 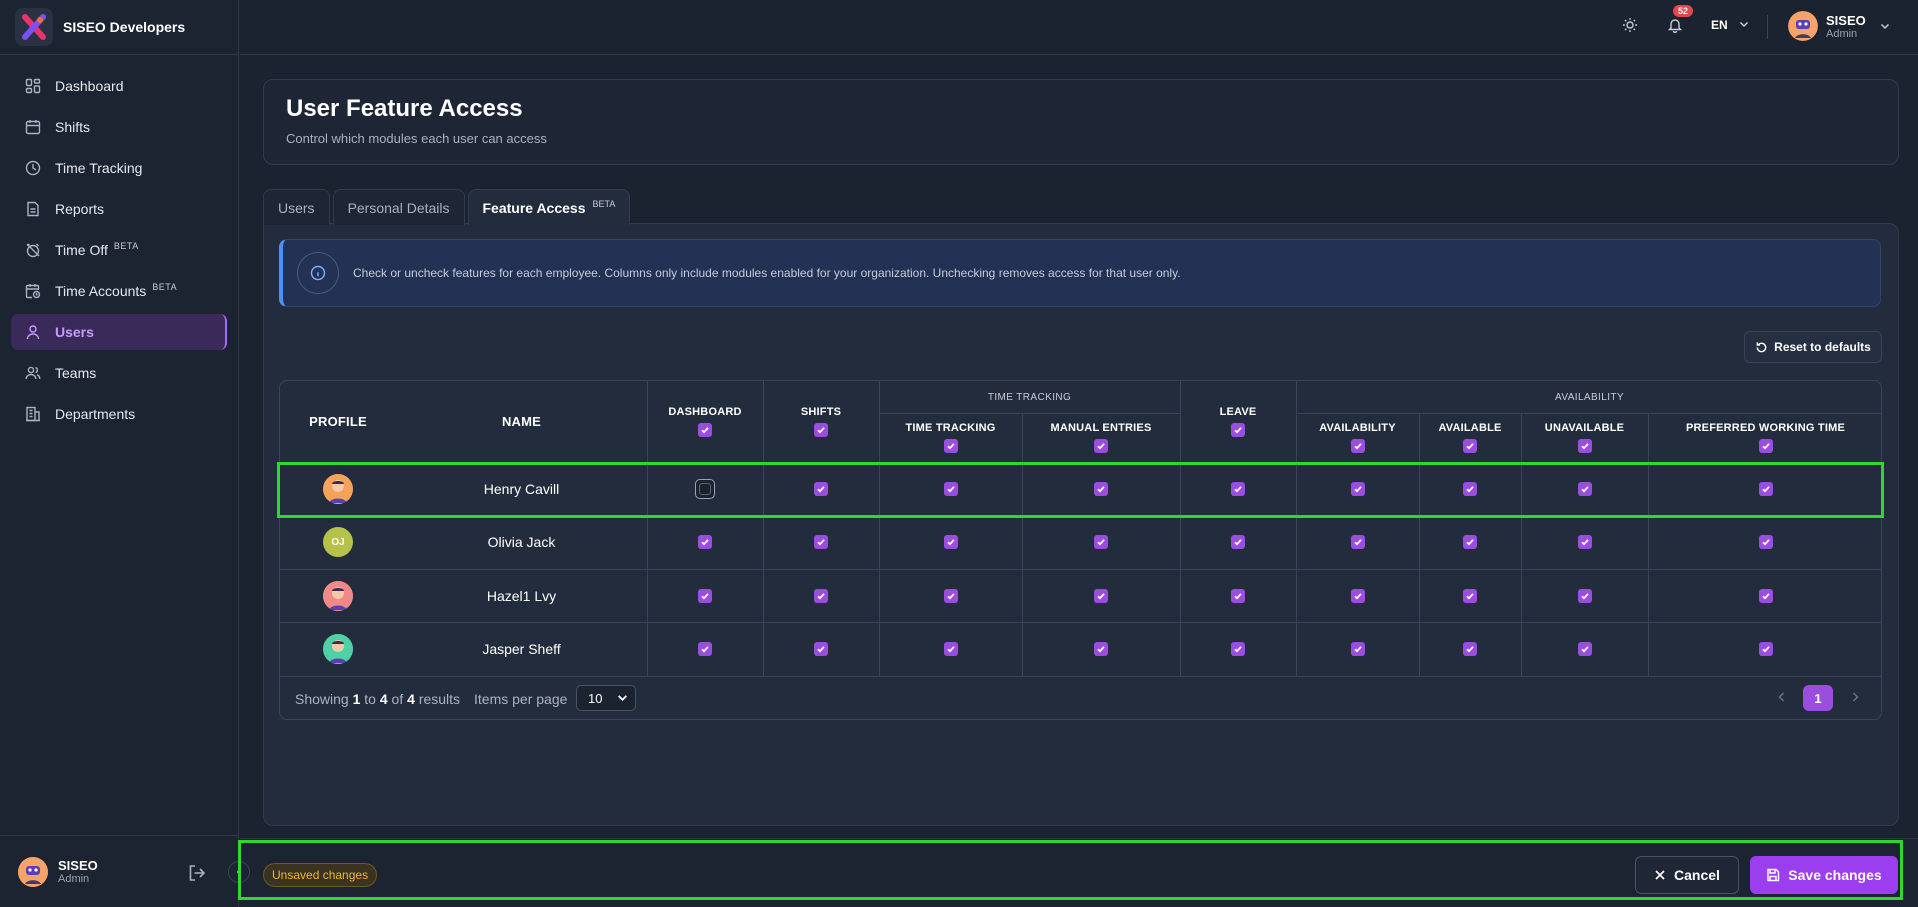 What do you see at coordinates (119, 414) in the screenshot?
I see `sidebar-item-departments: Departments` at bounding box center [119, 414].